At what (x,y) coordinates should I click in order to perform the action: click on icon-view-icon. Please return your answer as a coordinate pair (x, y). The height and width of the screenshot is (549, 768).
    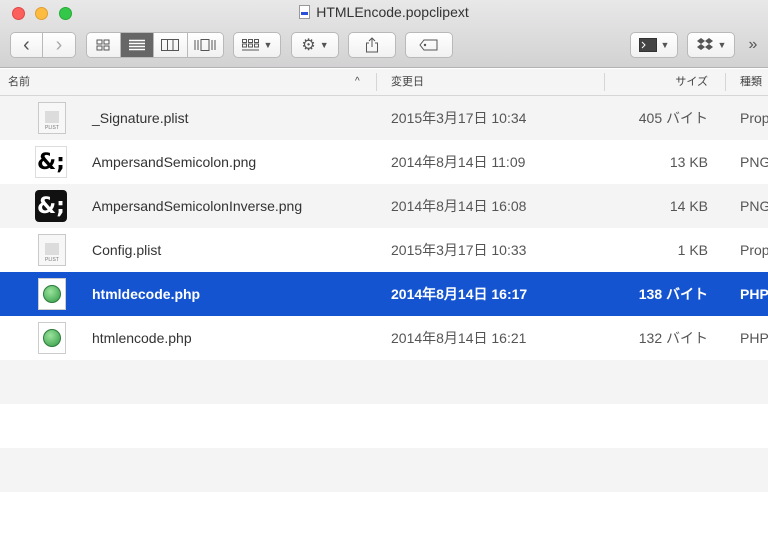
    Looking at the image, I should click on (103, 45).